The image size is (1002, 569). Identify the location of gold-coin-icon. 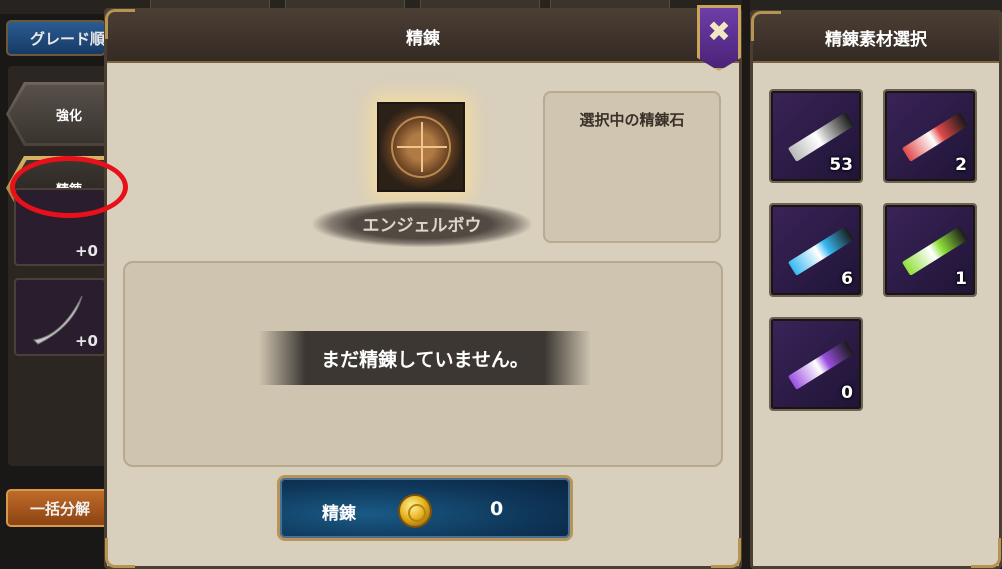
(415, 511).